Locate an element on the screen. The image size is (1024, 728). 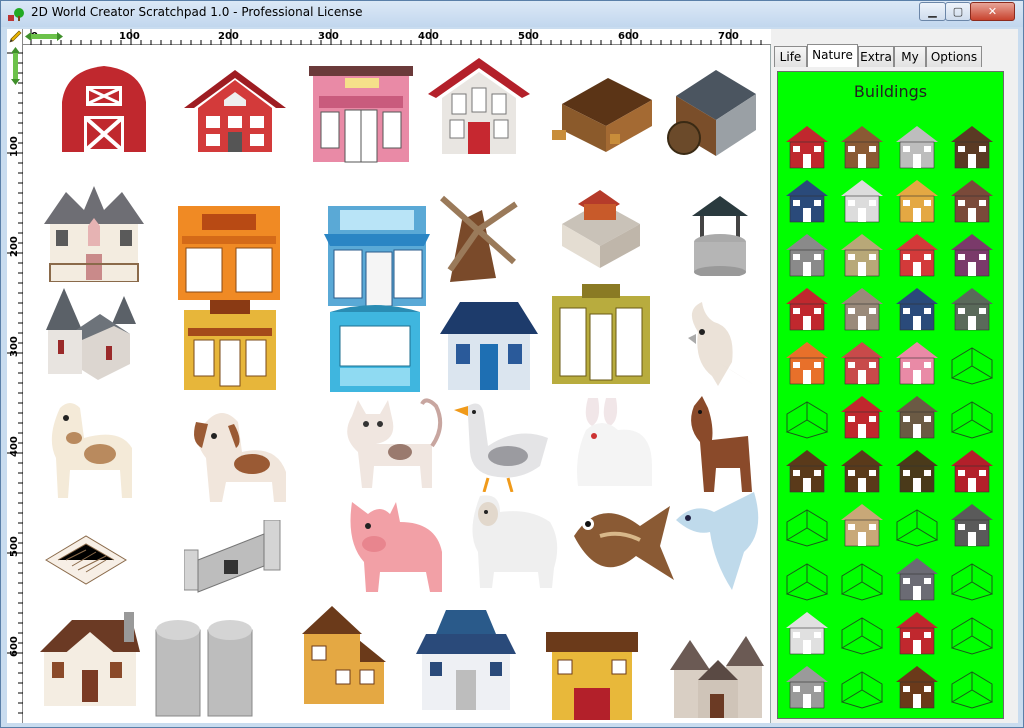
palette-item-gray-castle is located at coordinates (917, 578).